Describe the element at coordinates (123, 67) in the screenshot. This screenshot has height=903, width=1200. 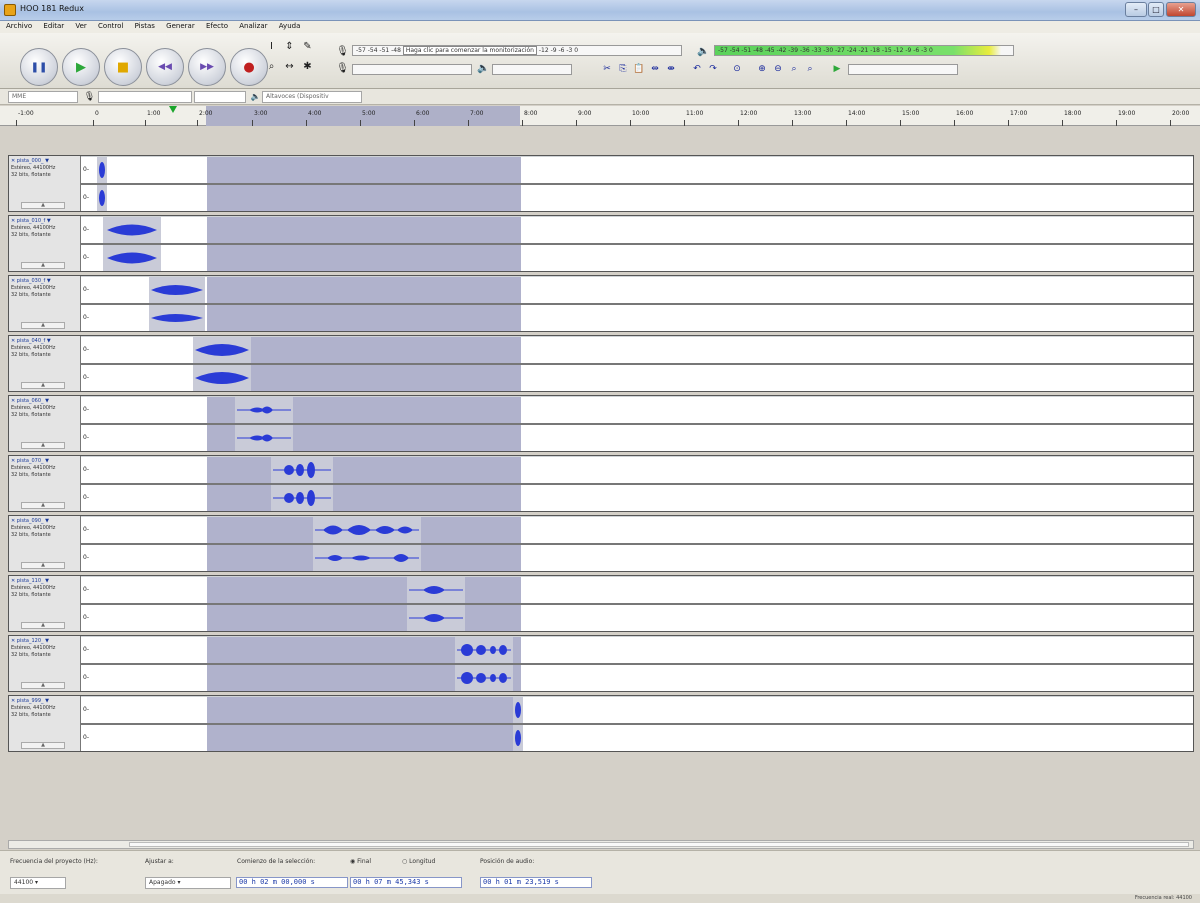
I see `stop-button: ■` at that location.